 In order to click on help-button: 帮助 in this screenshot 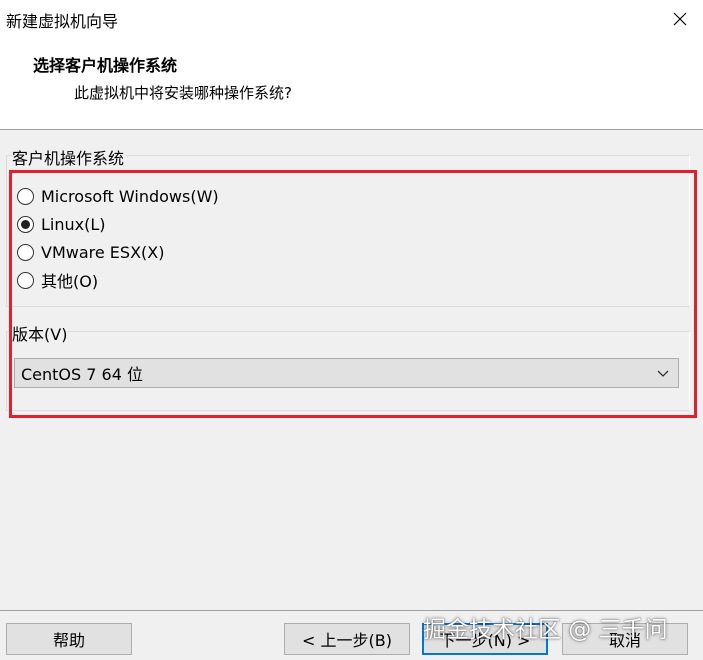, I will do `click(69, 639)`.